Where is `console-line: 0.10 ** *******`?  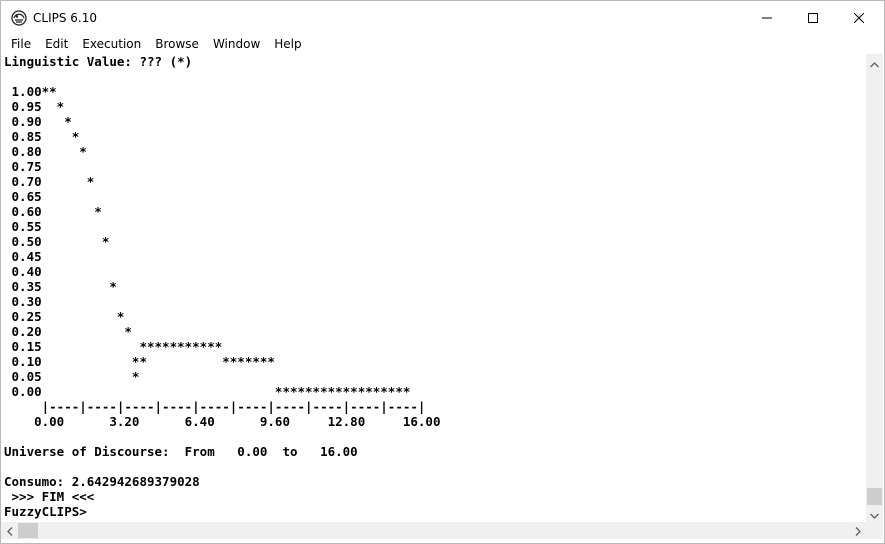 console-line: 0.10 ** ******* is located at coordinates (139, 361).